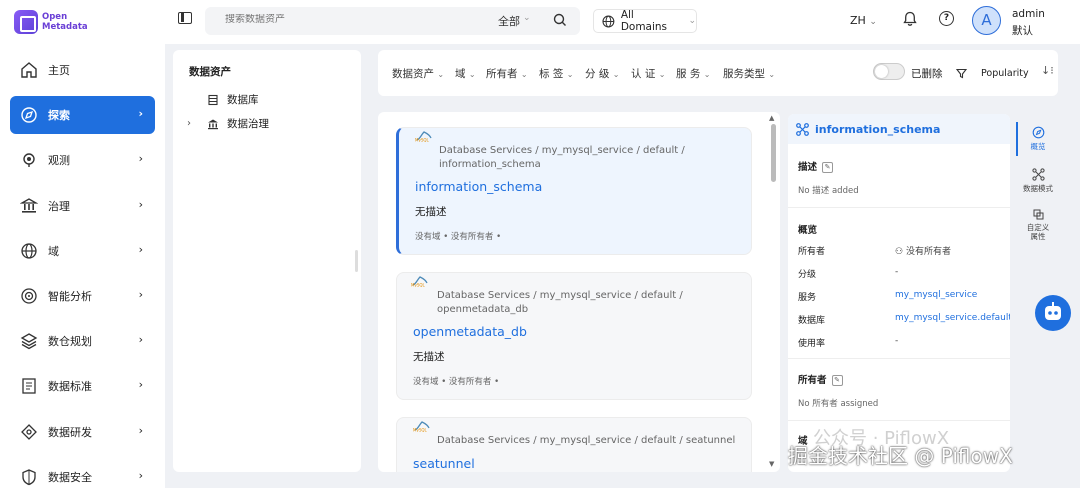  Describe the element at coordinates (82, 160) in the screenshot. I see `sidebar-item-2: 观测 ›` at that location.